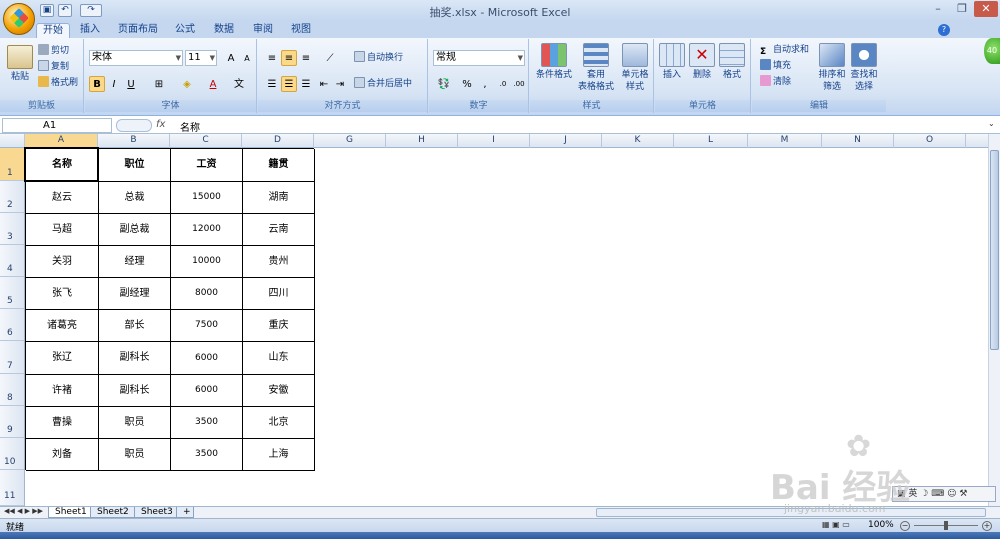 This screenshot has height=539, width=1000. What do you see at coordinates (157, 512) in the screenshot?
I see `sheet-tab-3: Sheet3` at bounding box center [157, 512].